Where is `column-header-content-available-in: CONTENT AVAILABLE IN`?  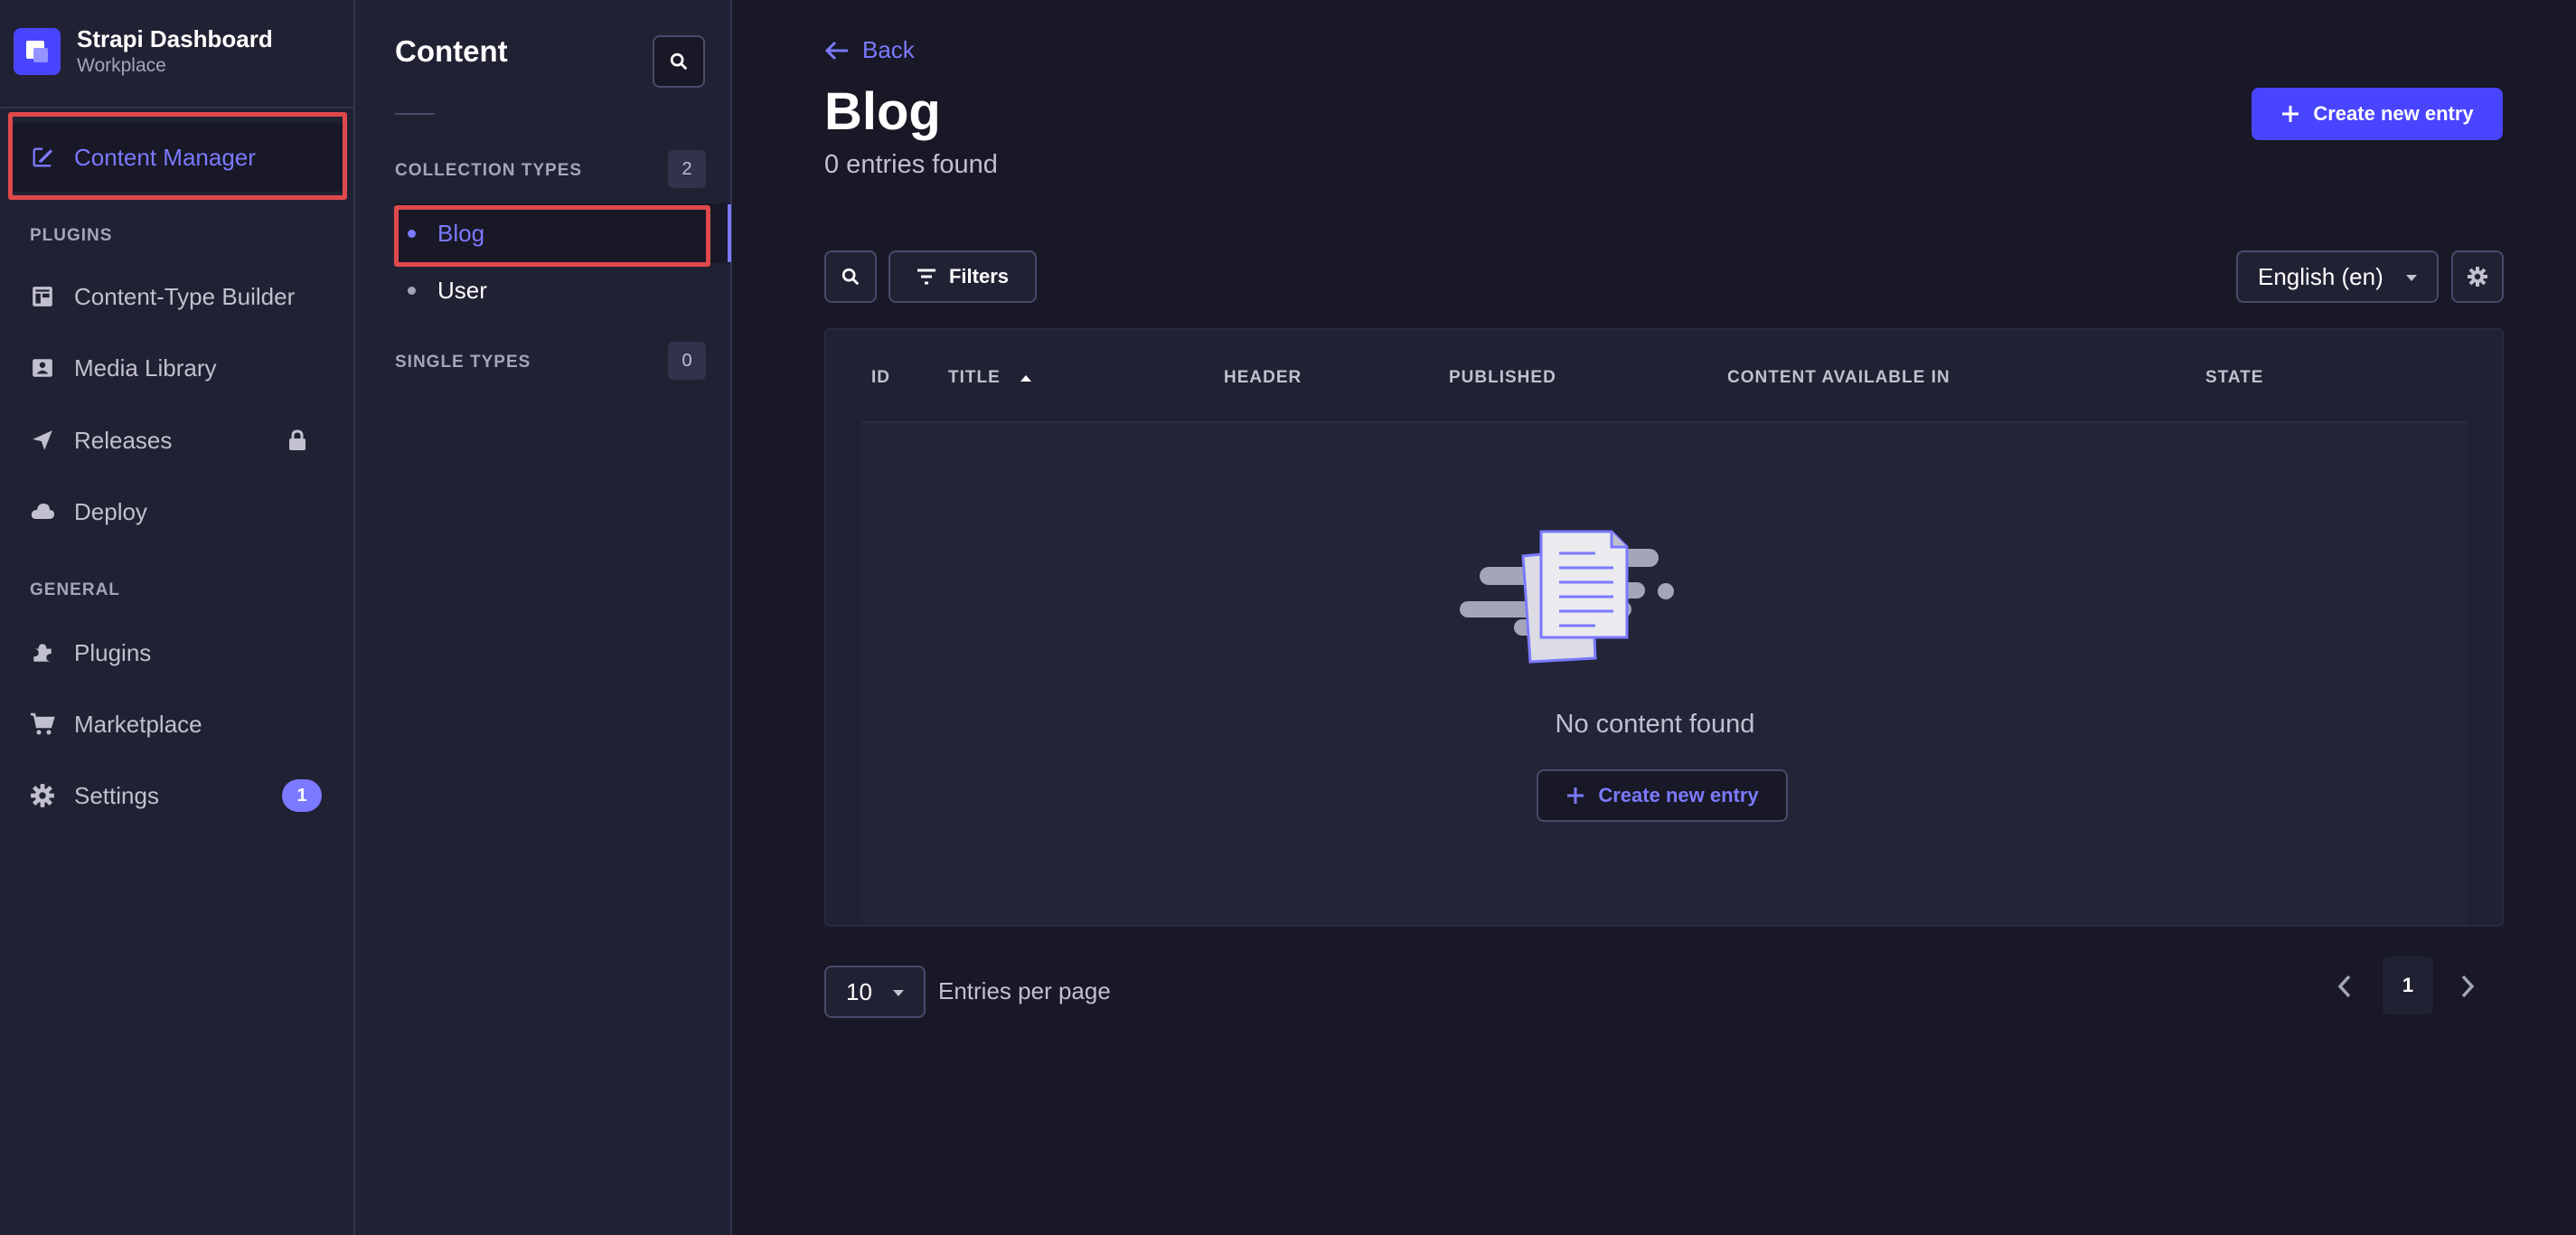
column-header-content-available-in: CONTENT AVAILABLE IN is located at coordinates (1839, 378).